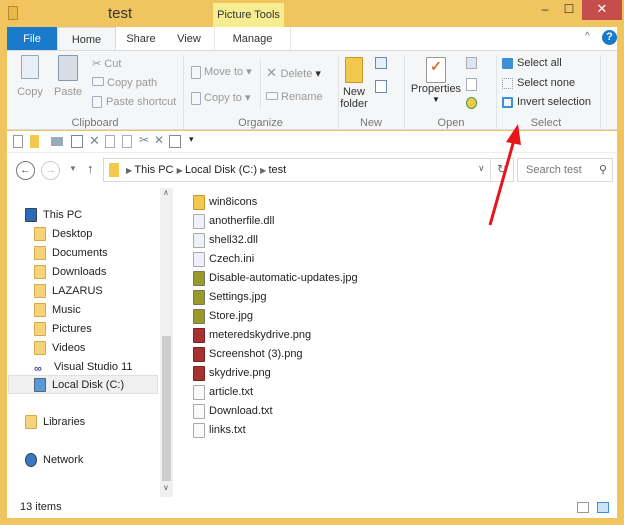 The image size is (624, 525). Describe the element at coordinates (513, 134) in the screenshot. I see `arrow-head` at that location.